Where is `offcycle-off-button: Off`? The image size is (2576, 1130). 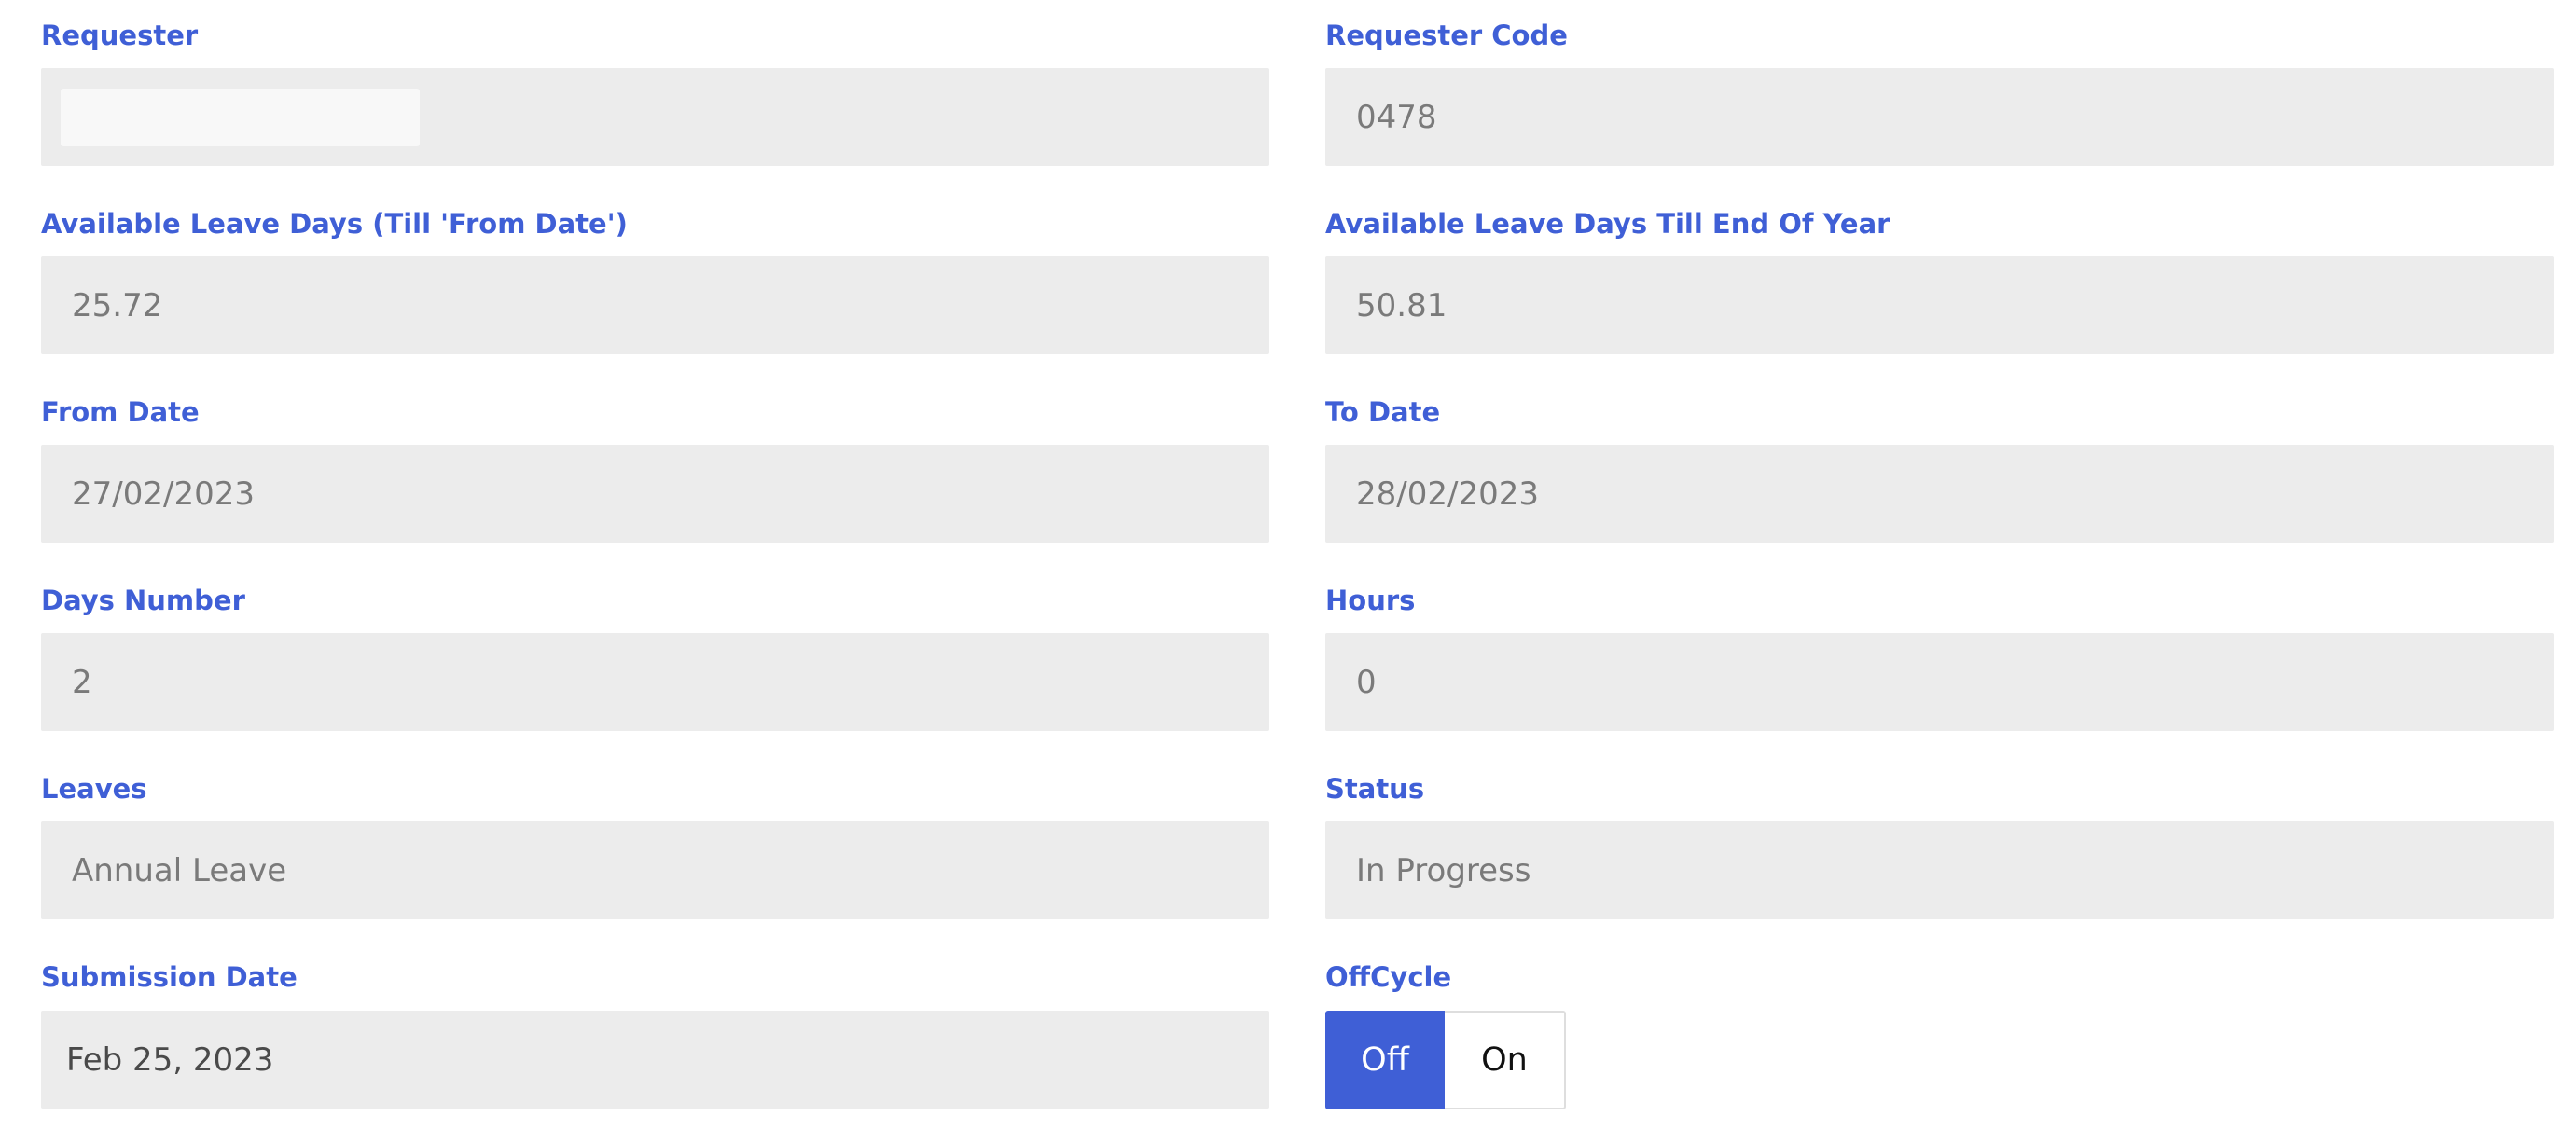
offcycle-off-button: Off is located at coordinates (1385, 1060).